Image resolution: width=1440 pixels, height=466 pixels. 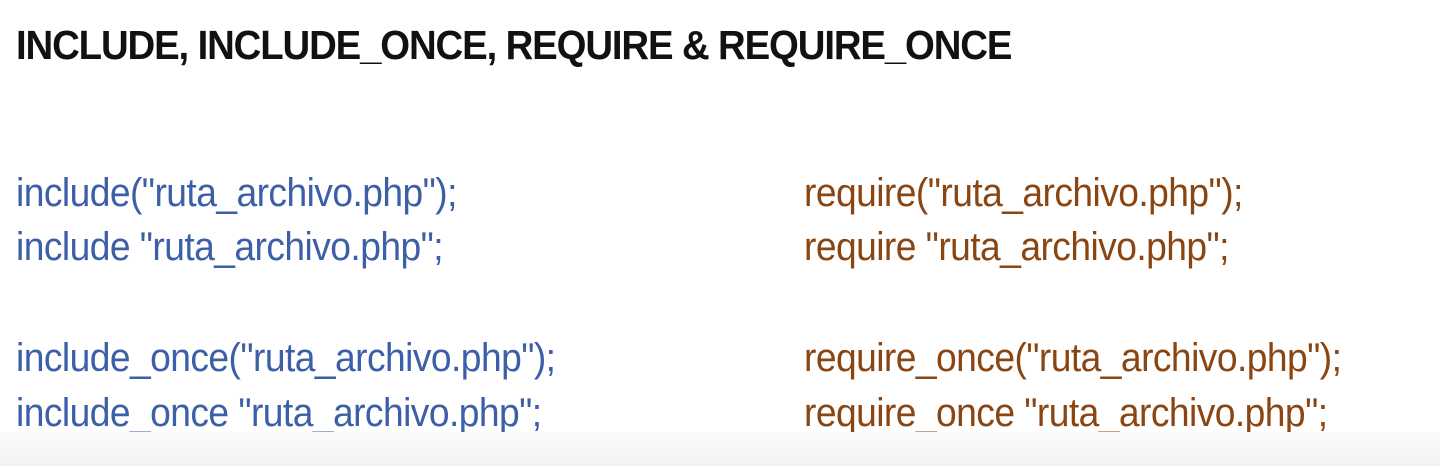 What do you see at coordinates (1023, 193) in the screenshot?
I see `require-line-1: require("ruta_archivo.php");` at bounding box center [1023, 193].